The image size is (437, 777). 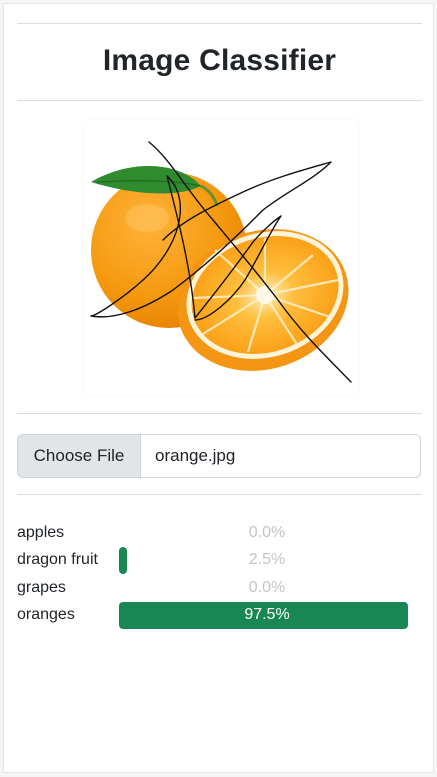 I want to click on result-label: dragon fruit, so click(x=57, y=560).